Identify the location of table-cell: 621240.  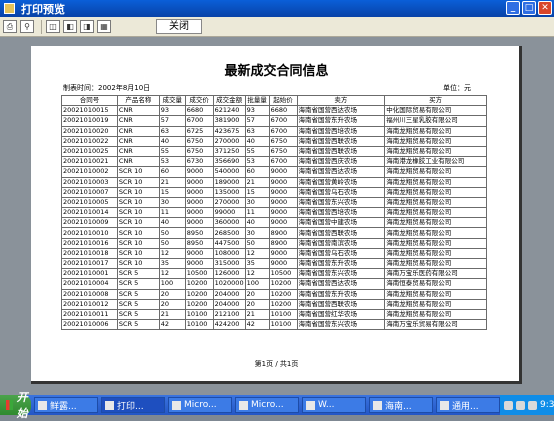
(229, 111).